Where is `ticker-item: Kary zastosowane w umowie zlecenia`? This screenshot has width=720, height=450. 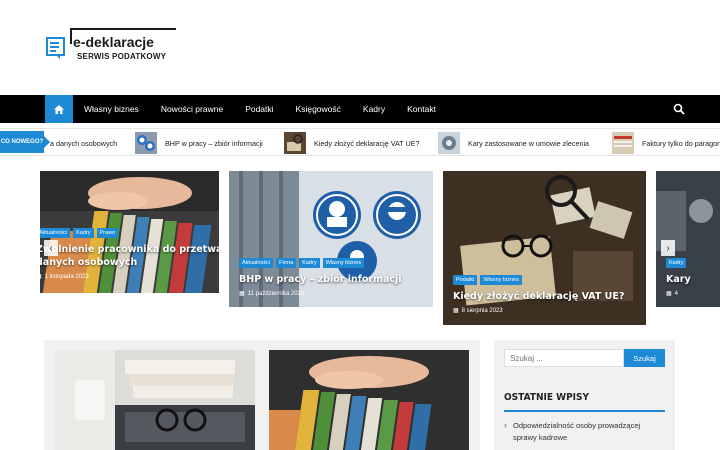
ticker-item: Kary zastosowane w umowie zlecenia is located at coordinates (514, 142).